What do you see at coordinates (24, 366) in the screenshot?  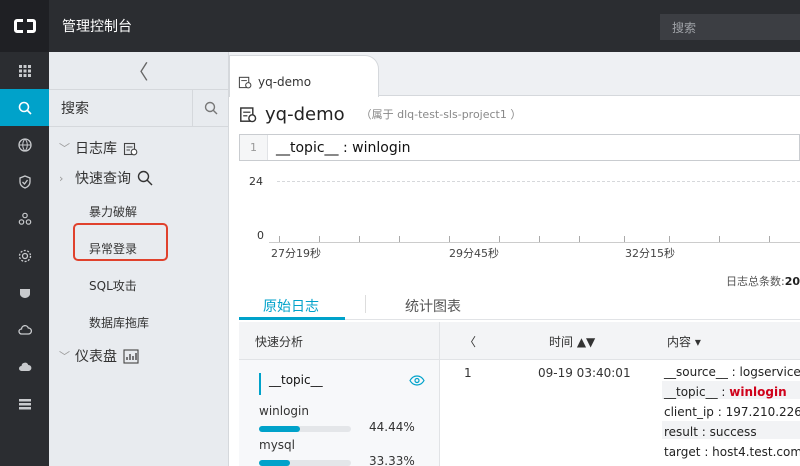 I see `cloud-upload-icon` at bounding box center [24, 366].